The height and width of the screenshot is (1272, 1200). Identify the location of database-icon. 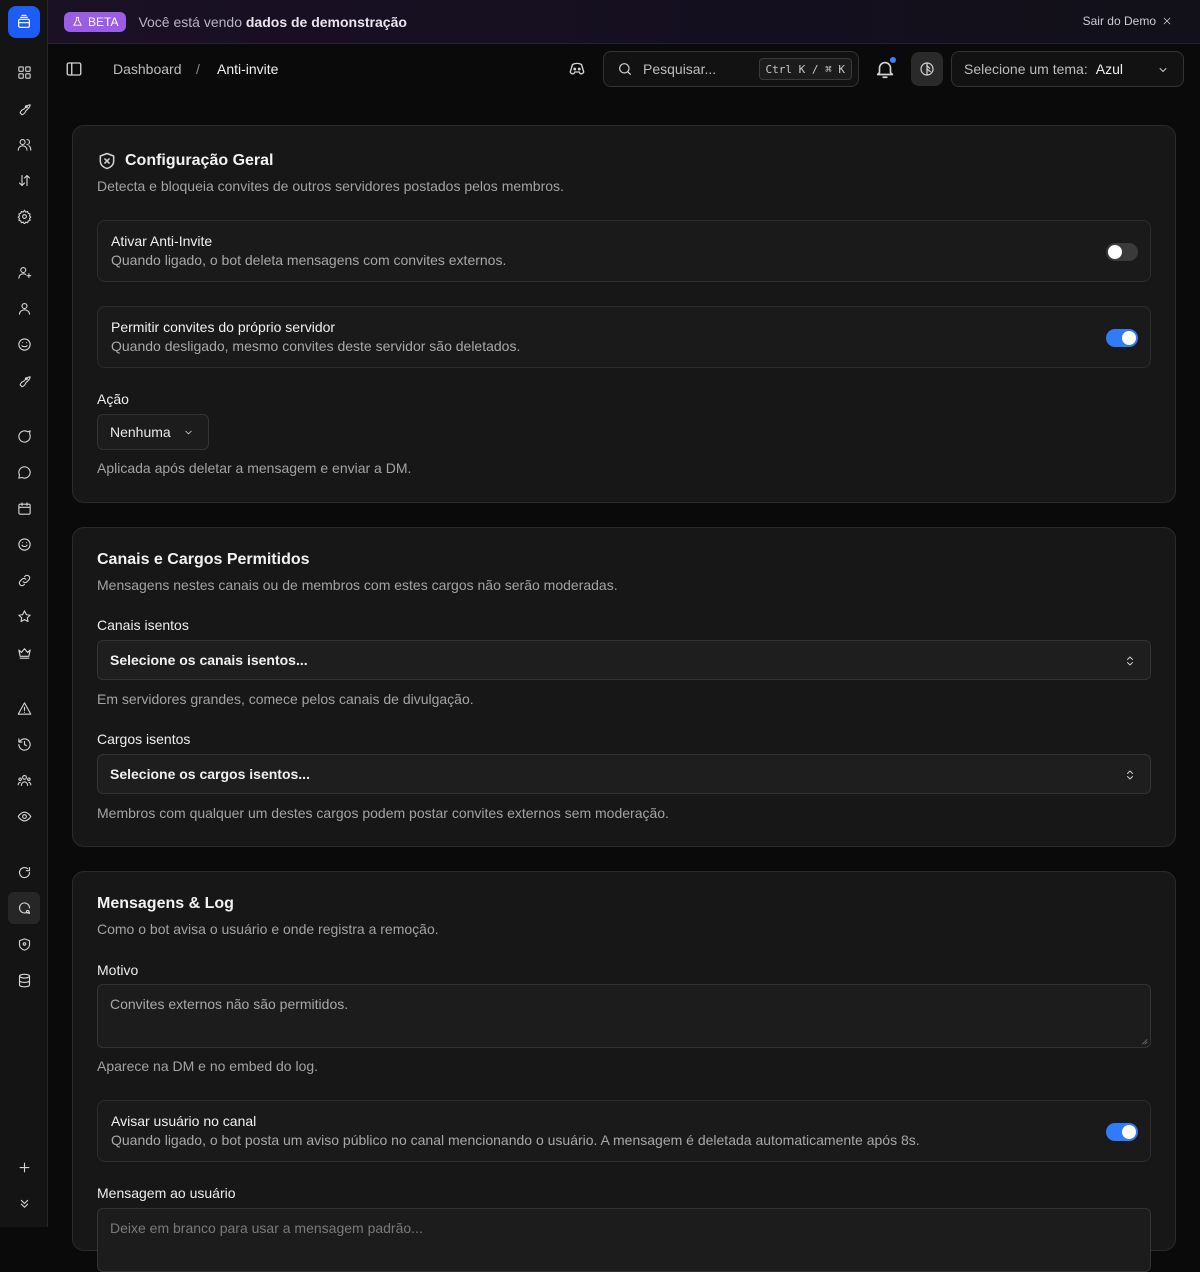
(24, 980).